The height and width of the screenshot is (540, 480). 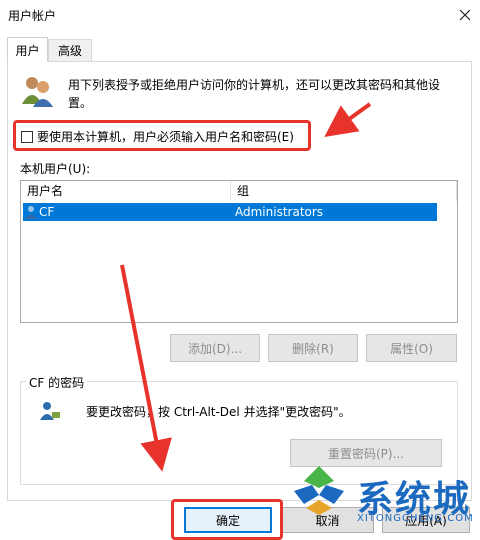 What do you see at coordinates (415, 518) in the screenshot?
I see `watermark-url: XITONGCHENG.COM` at bounding box center [415, 518].